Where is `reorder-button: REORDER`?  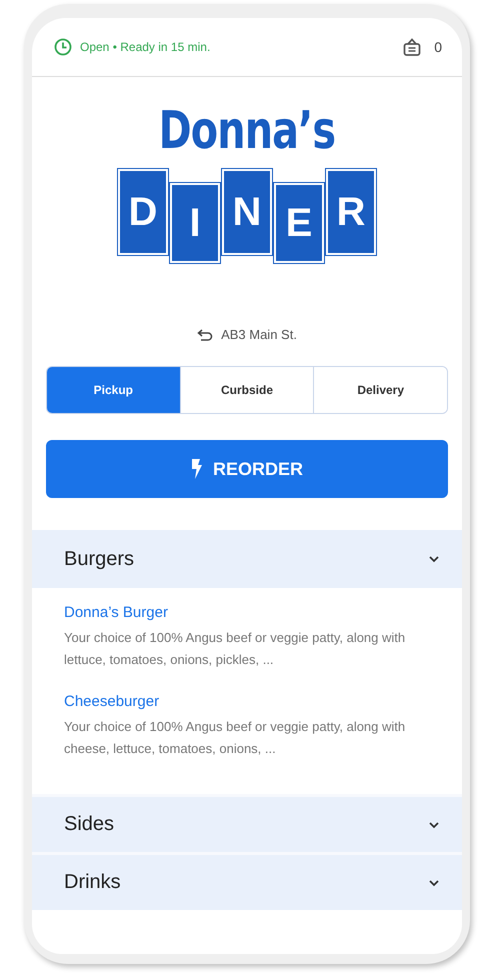
reorder-button: REORDER is located at coordinates (247, 469).